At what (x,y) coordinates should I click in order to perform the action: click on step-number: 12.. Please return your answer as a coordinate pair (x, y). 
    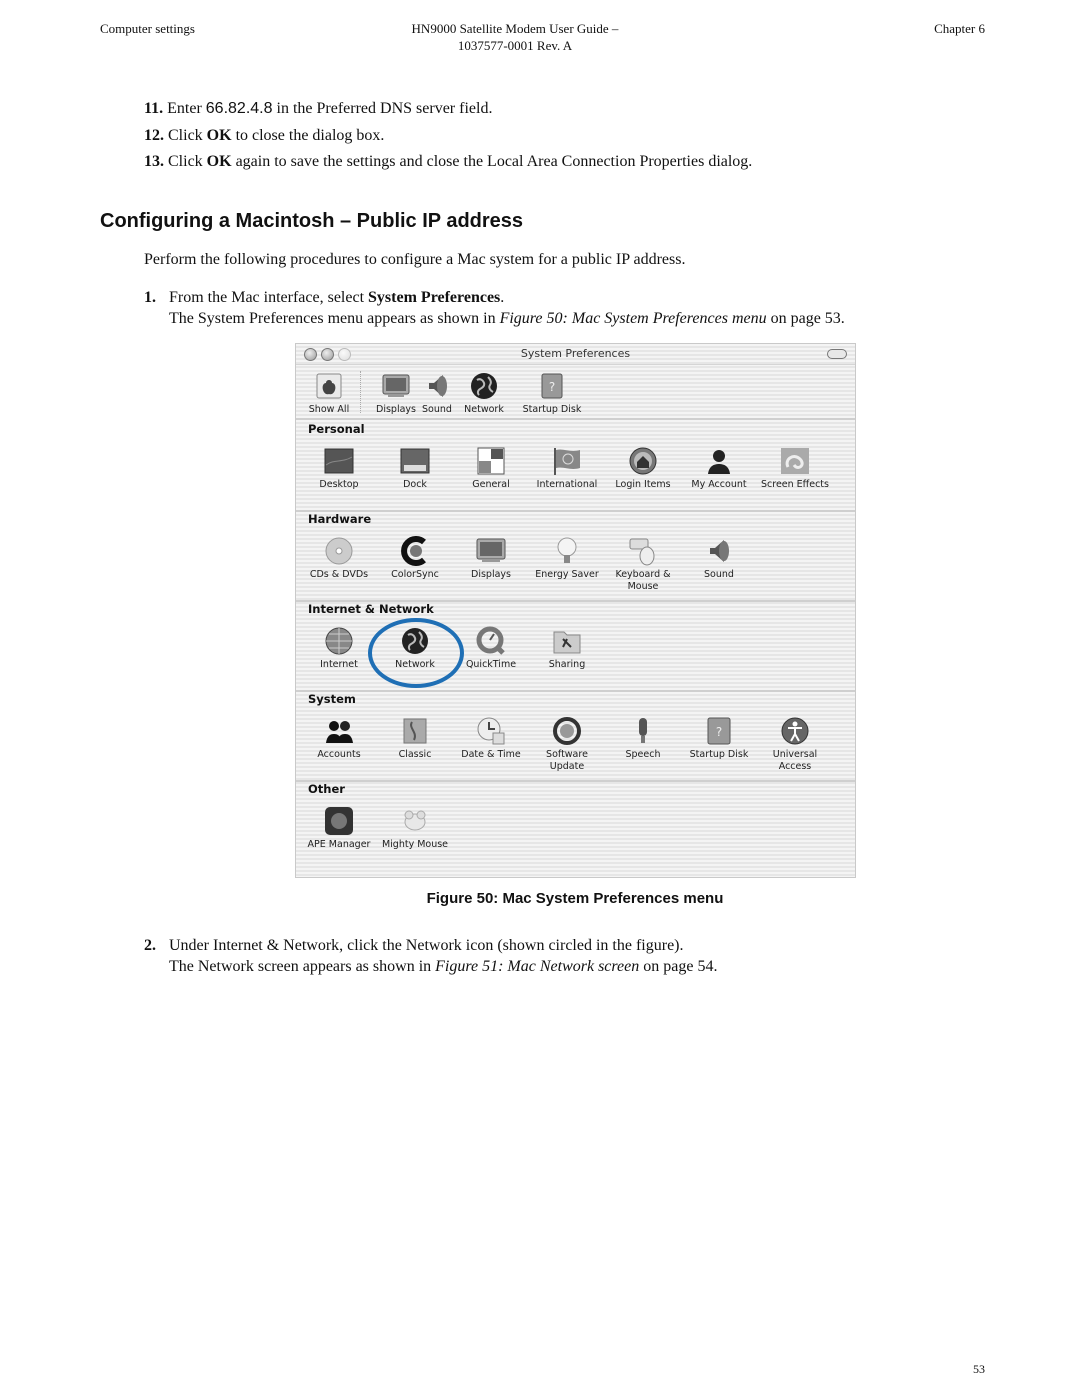
    Looking at the image, I should click on (154, 135).